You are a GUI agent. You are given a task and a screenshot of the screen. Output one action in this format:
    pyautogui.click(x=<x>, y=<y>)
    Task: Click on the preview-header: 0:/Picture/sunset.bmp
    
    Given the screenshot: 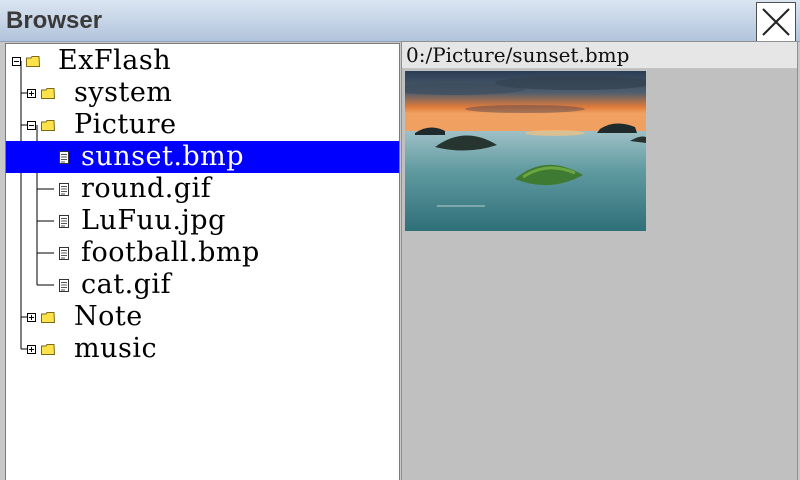 What is the action you would take?
    pyautogui.click(x=599, y=55)
    